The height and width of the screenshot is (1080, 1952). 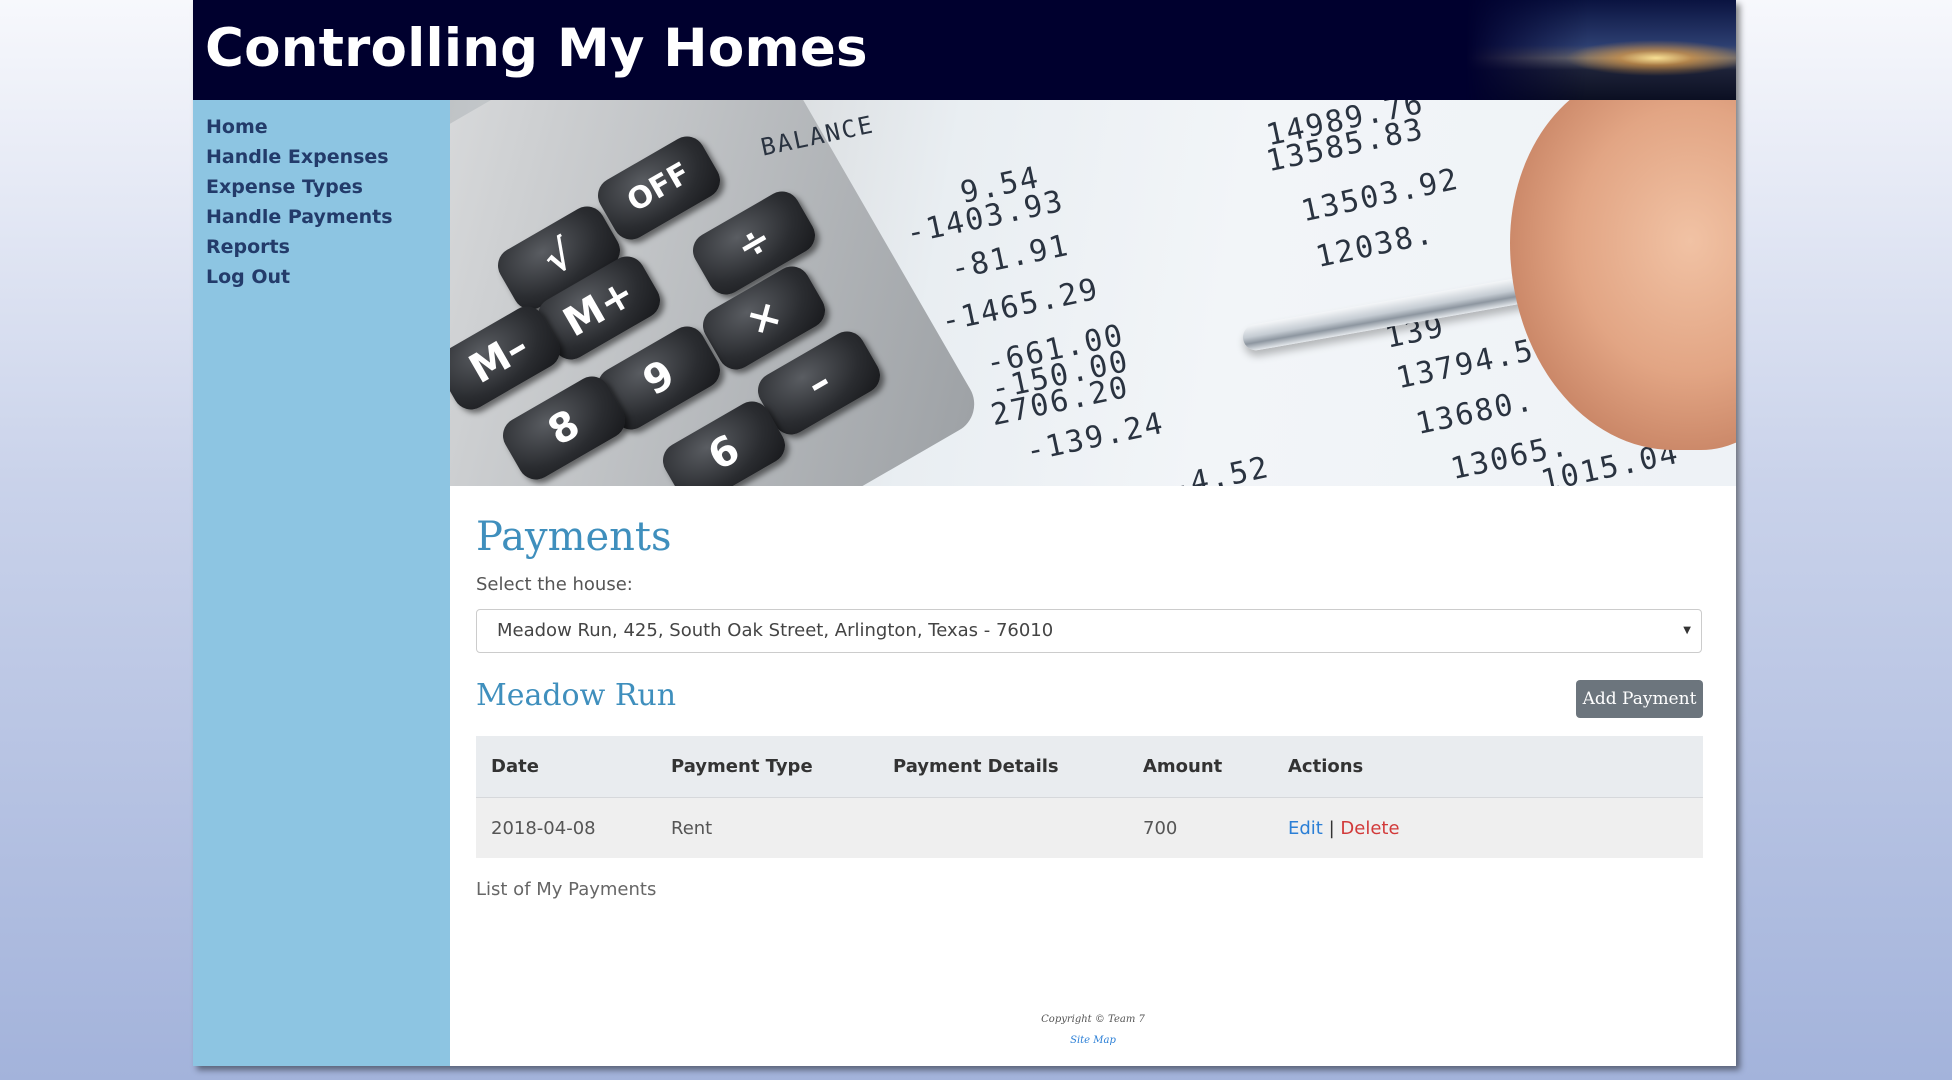 I want to click on footer-copyright: Copyright © Team 7, so click(x=1093, y=1019).